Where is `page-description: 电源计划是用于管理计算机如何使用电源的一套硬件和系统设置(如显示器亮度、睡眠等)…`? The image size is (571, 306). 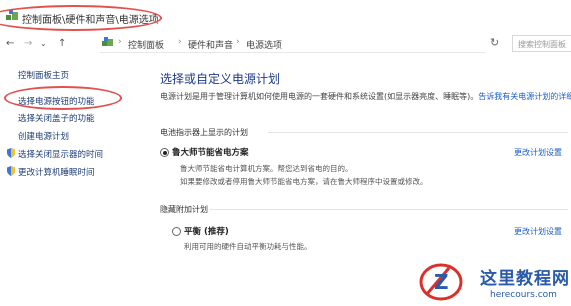
page-description: 电源计划是用于管理计算机如何使用电源的一套硬件和系统设置(如显示器亮度、睡眠等)… is located at coordinates (365, 96).